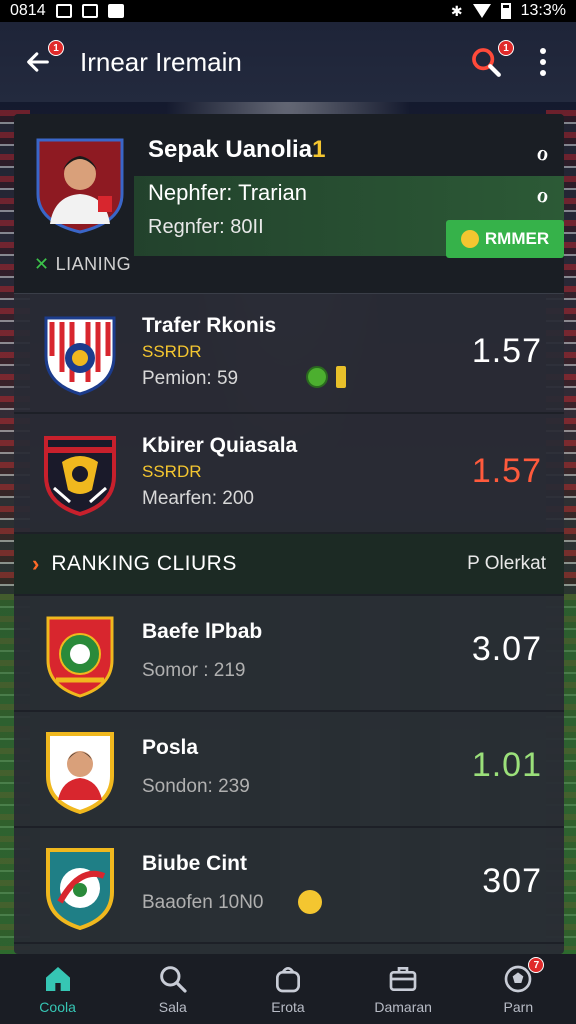  What do you see at coordinates (196, 786) in the screenshot?
I see `club-meta: Sondon: 239` at bounding box center [196, 786].